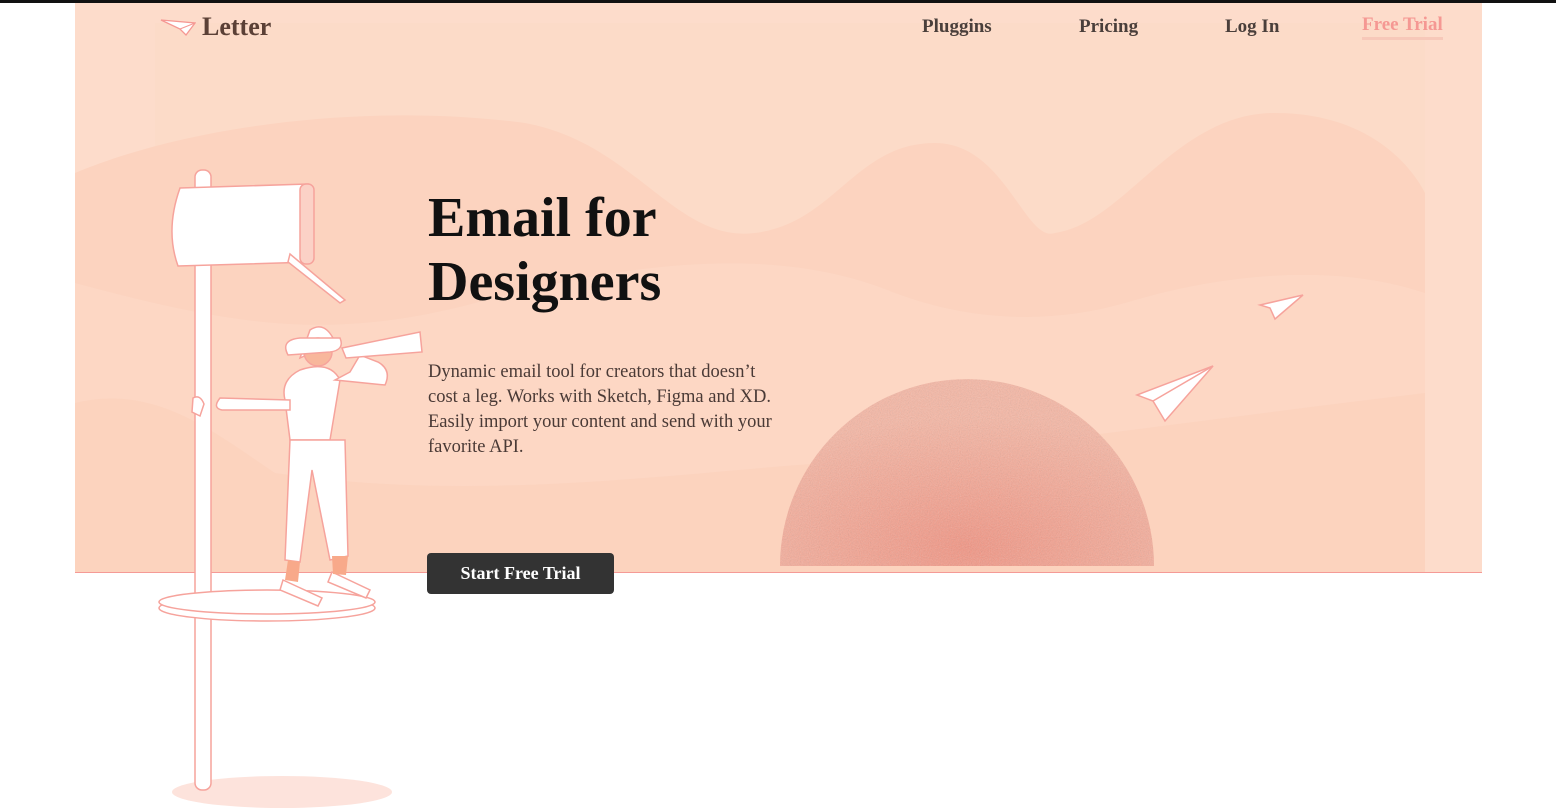 This screenshot has width=1556, height=809. What do you see at coordinates (957, 27) in the screenshot?
I see `nav-pluggins: Pluggins` at bounding box center [957, 27].